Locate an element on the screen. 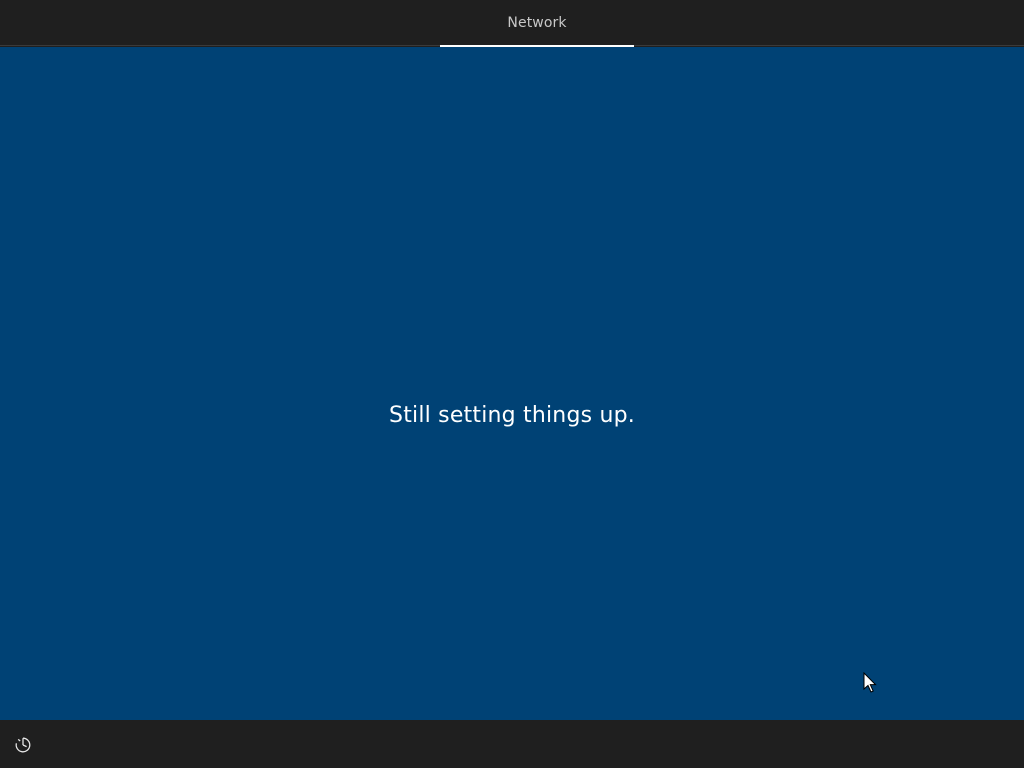 The image size is (1024, 768). ease-of-access-button is located at coordinates (23, 745).